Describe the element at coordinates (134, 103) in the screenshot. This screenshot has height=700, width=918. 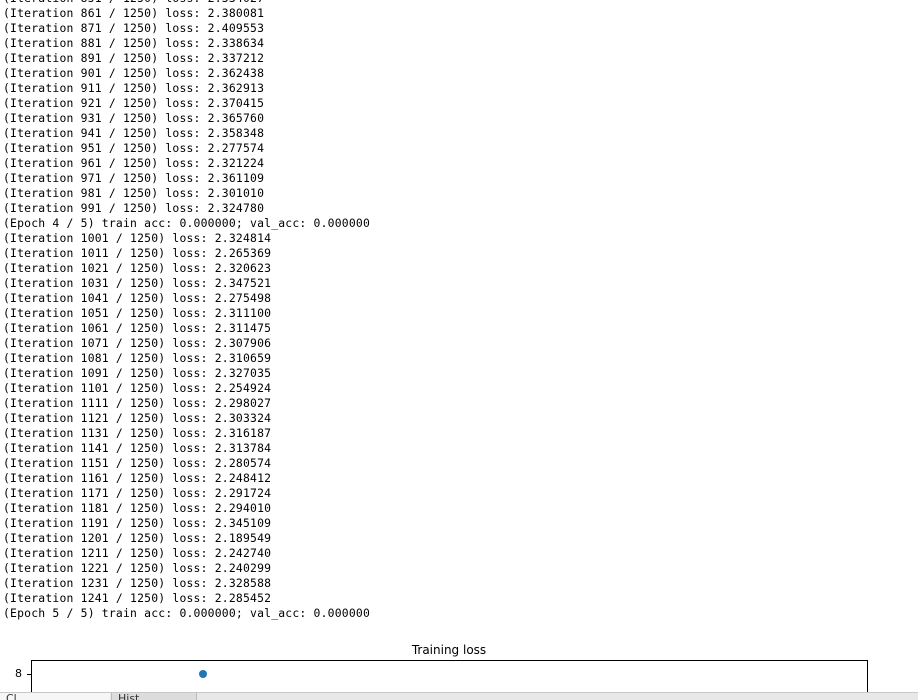
I see `log-line: (Iteration 921 / 1250) loss: 2.370415` at that location.